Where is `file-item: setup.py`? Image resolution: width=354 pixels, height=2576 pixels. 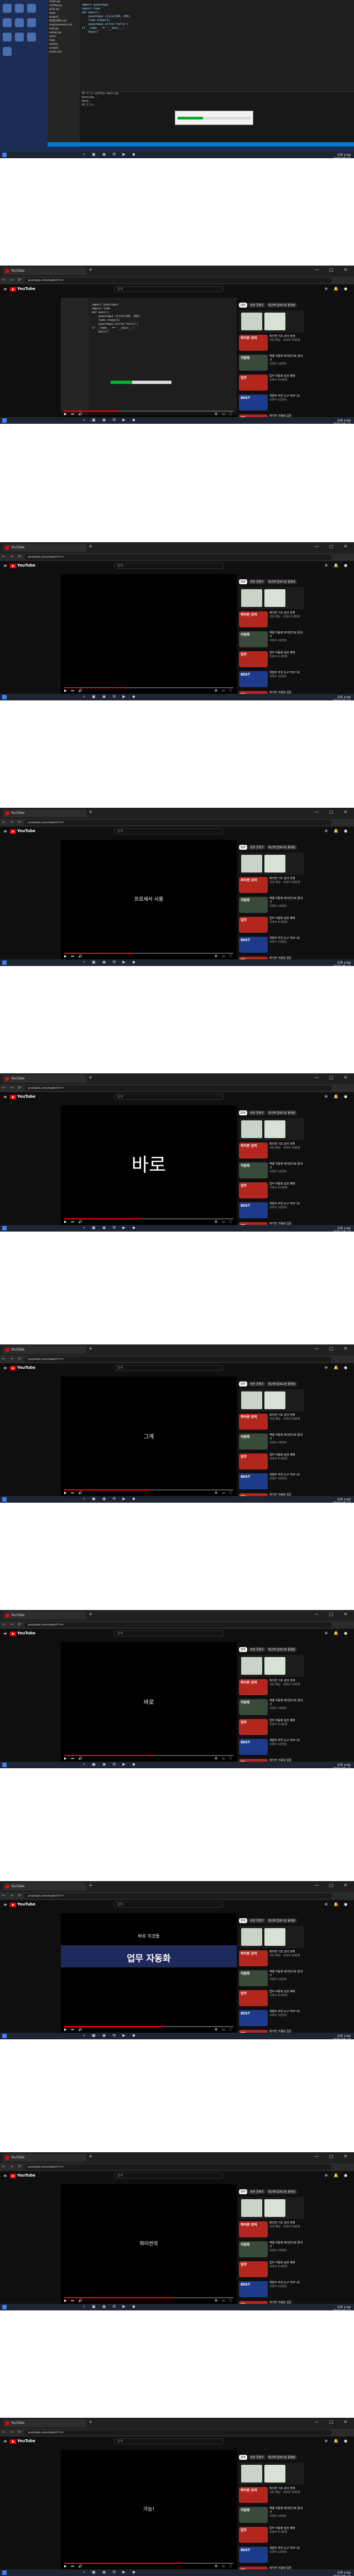 file-item: setup.py is located at coordinates (64, 33).